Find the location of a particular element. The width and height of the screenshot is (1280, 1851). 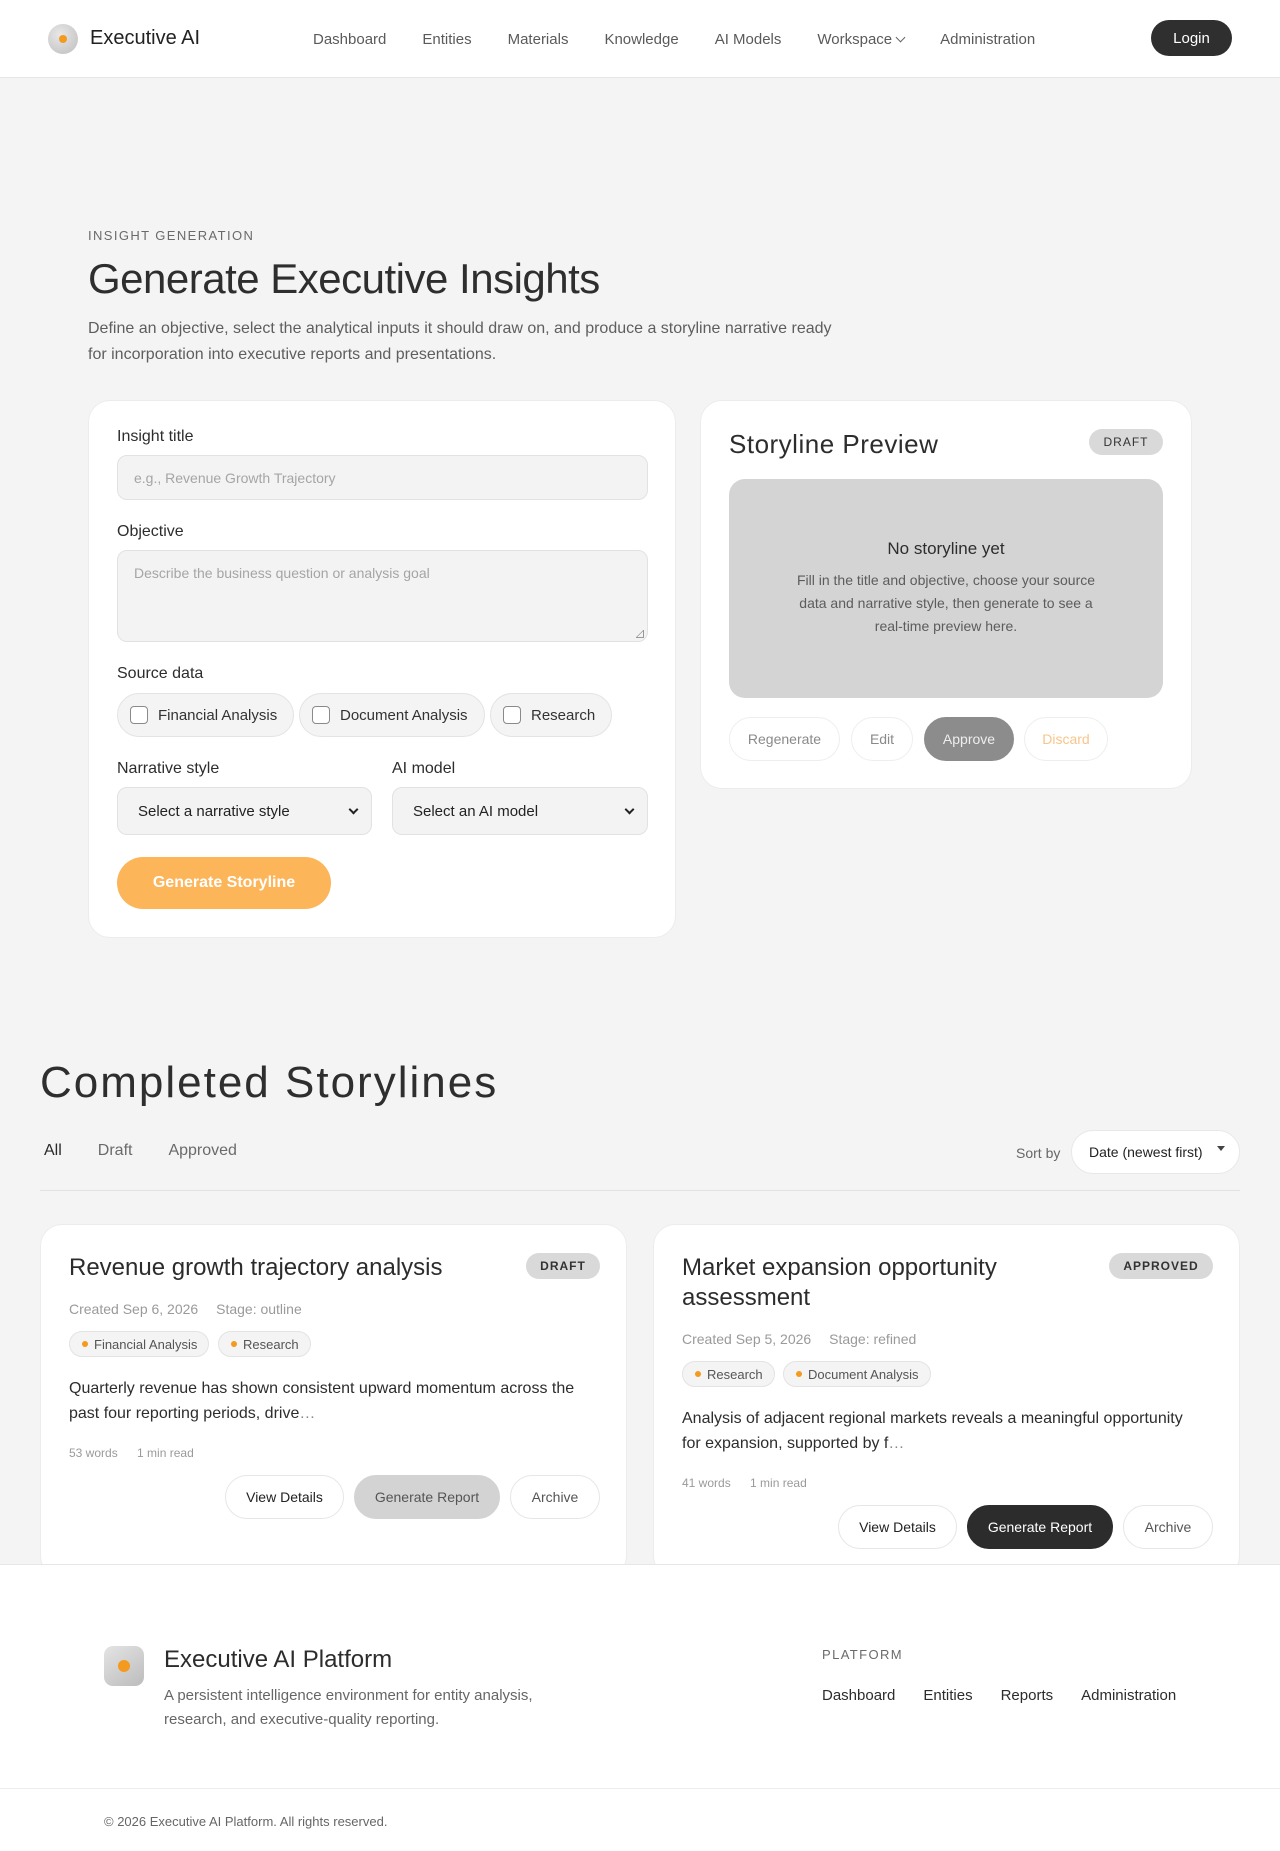

narrative-style-select: Select a narrative style is located at coordinates (244, 811).